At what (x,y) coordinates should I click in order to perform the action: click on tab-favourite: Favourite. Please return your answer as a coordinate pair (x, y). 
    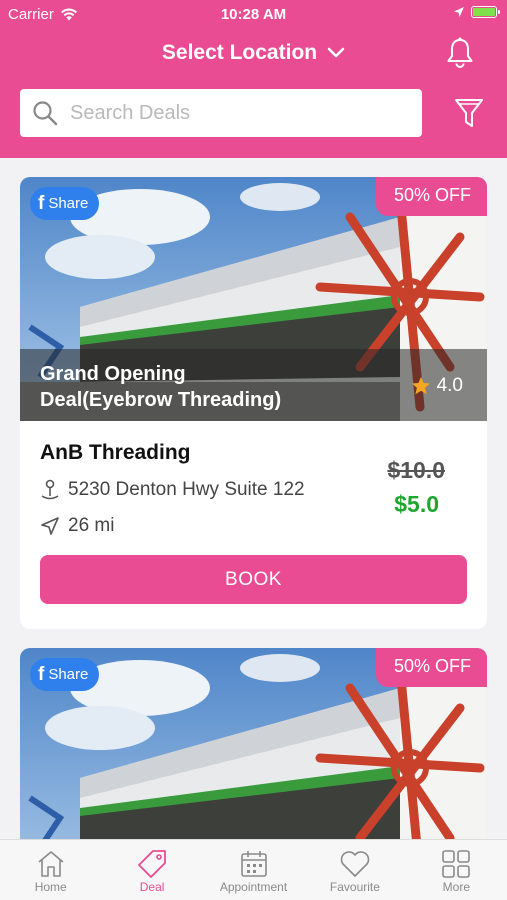
    Looking at the image, I should click on (354, 870).